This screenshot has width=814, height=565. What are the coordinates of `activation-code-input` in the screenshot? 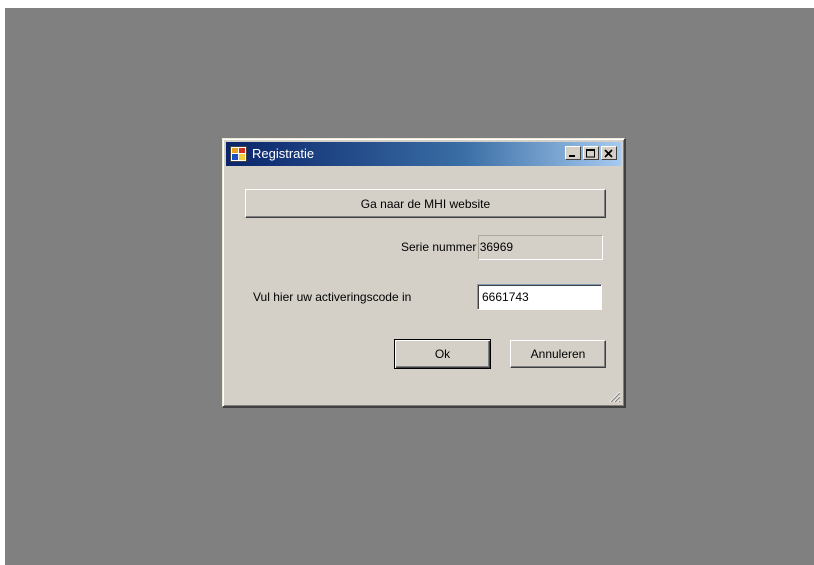 It's located at (539, 297).